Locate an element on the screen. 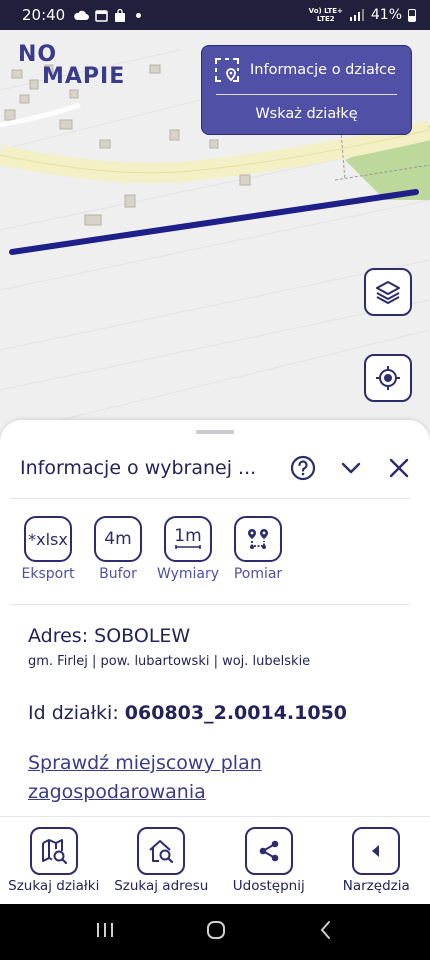 This screenshot has width=430, height=960. battery-percent: 41% is located at coordinates (386, 15).